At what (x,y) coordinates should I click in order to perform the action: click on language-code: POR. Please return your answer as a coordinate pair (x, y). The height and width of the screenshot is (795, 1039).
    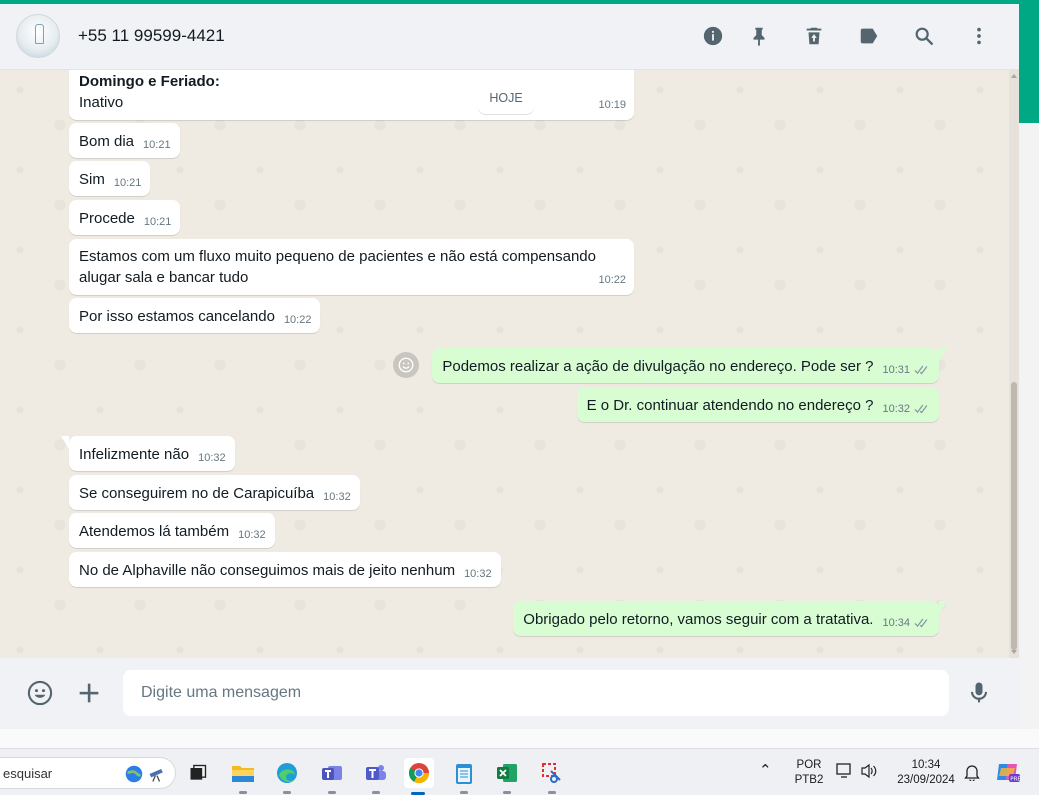
    Looking at the image, I should click on (809, 765).